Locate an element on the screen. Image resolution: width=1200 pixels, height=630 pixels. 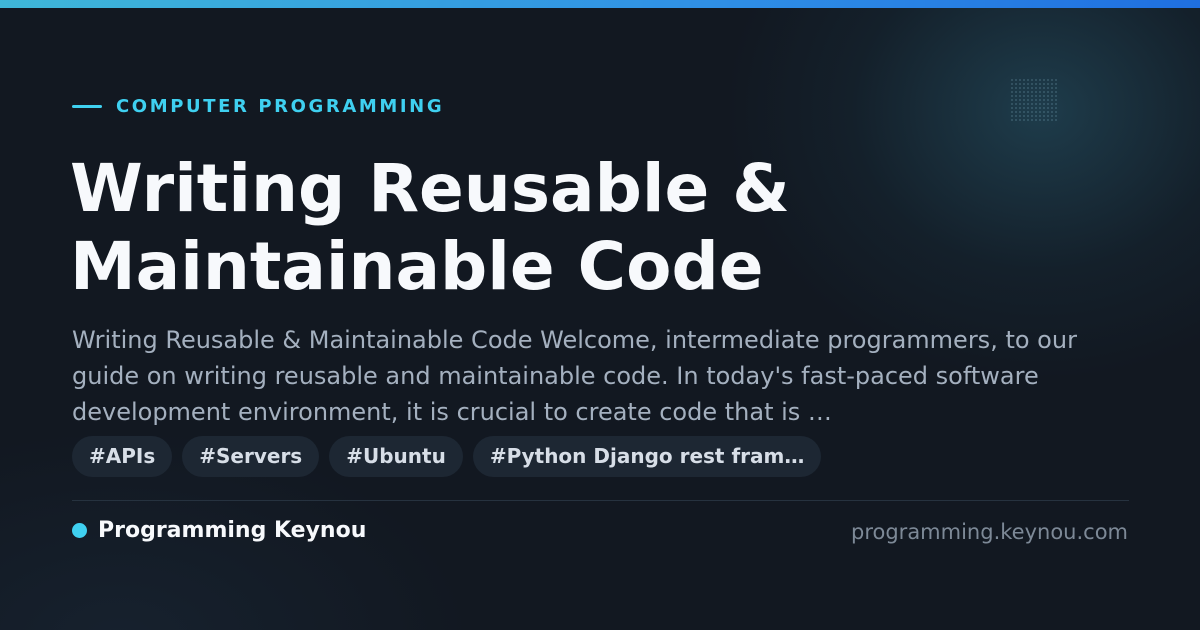
category-dash-icon is located at coordinates (87, 106).